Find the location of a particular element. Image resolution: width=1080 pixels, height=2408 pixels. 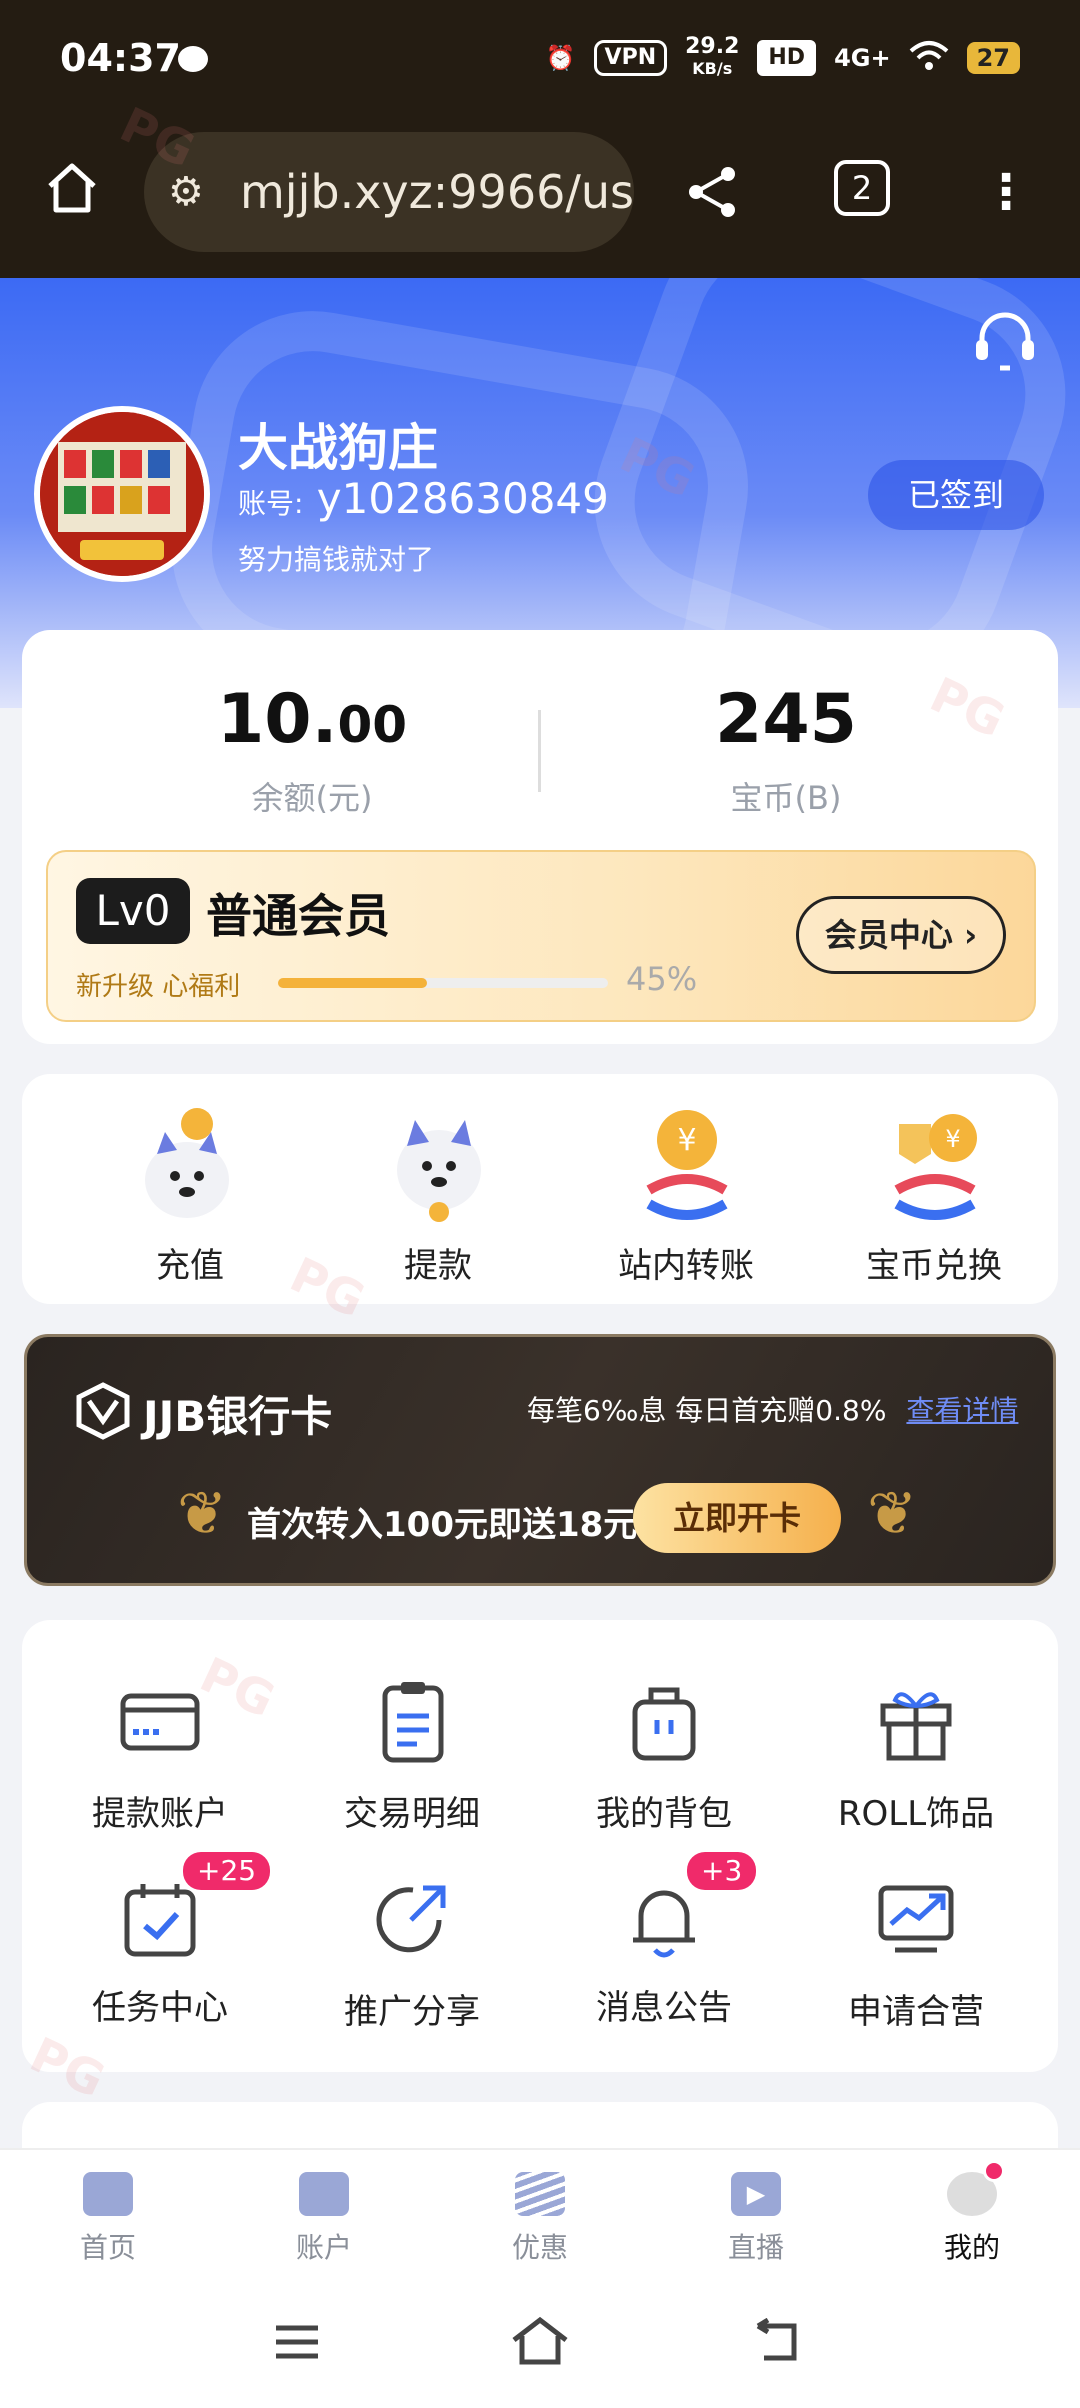

system-home-icon is located at coordinates (540, 2341).